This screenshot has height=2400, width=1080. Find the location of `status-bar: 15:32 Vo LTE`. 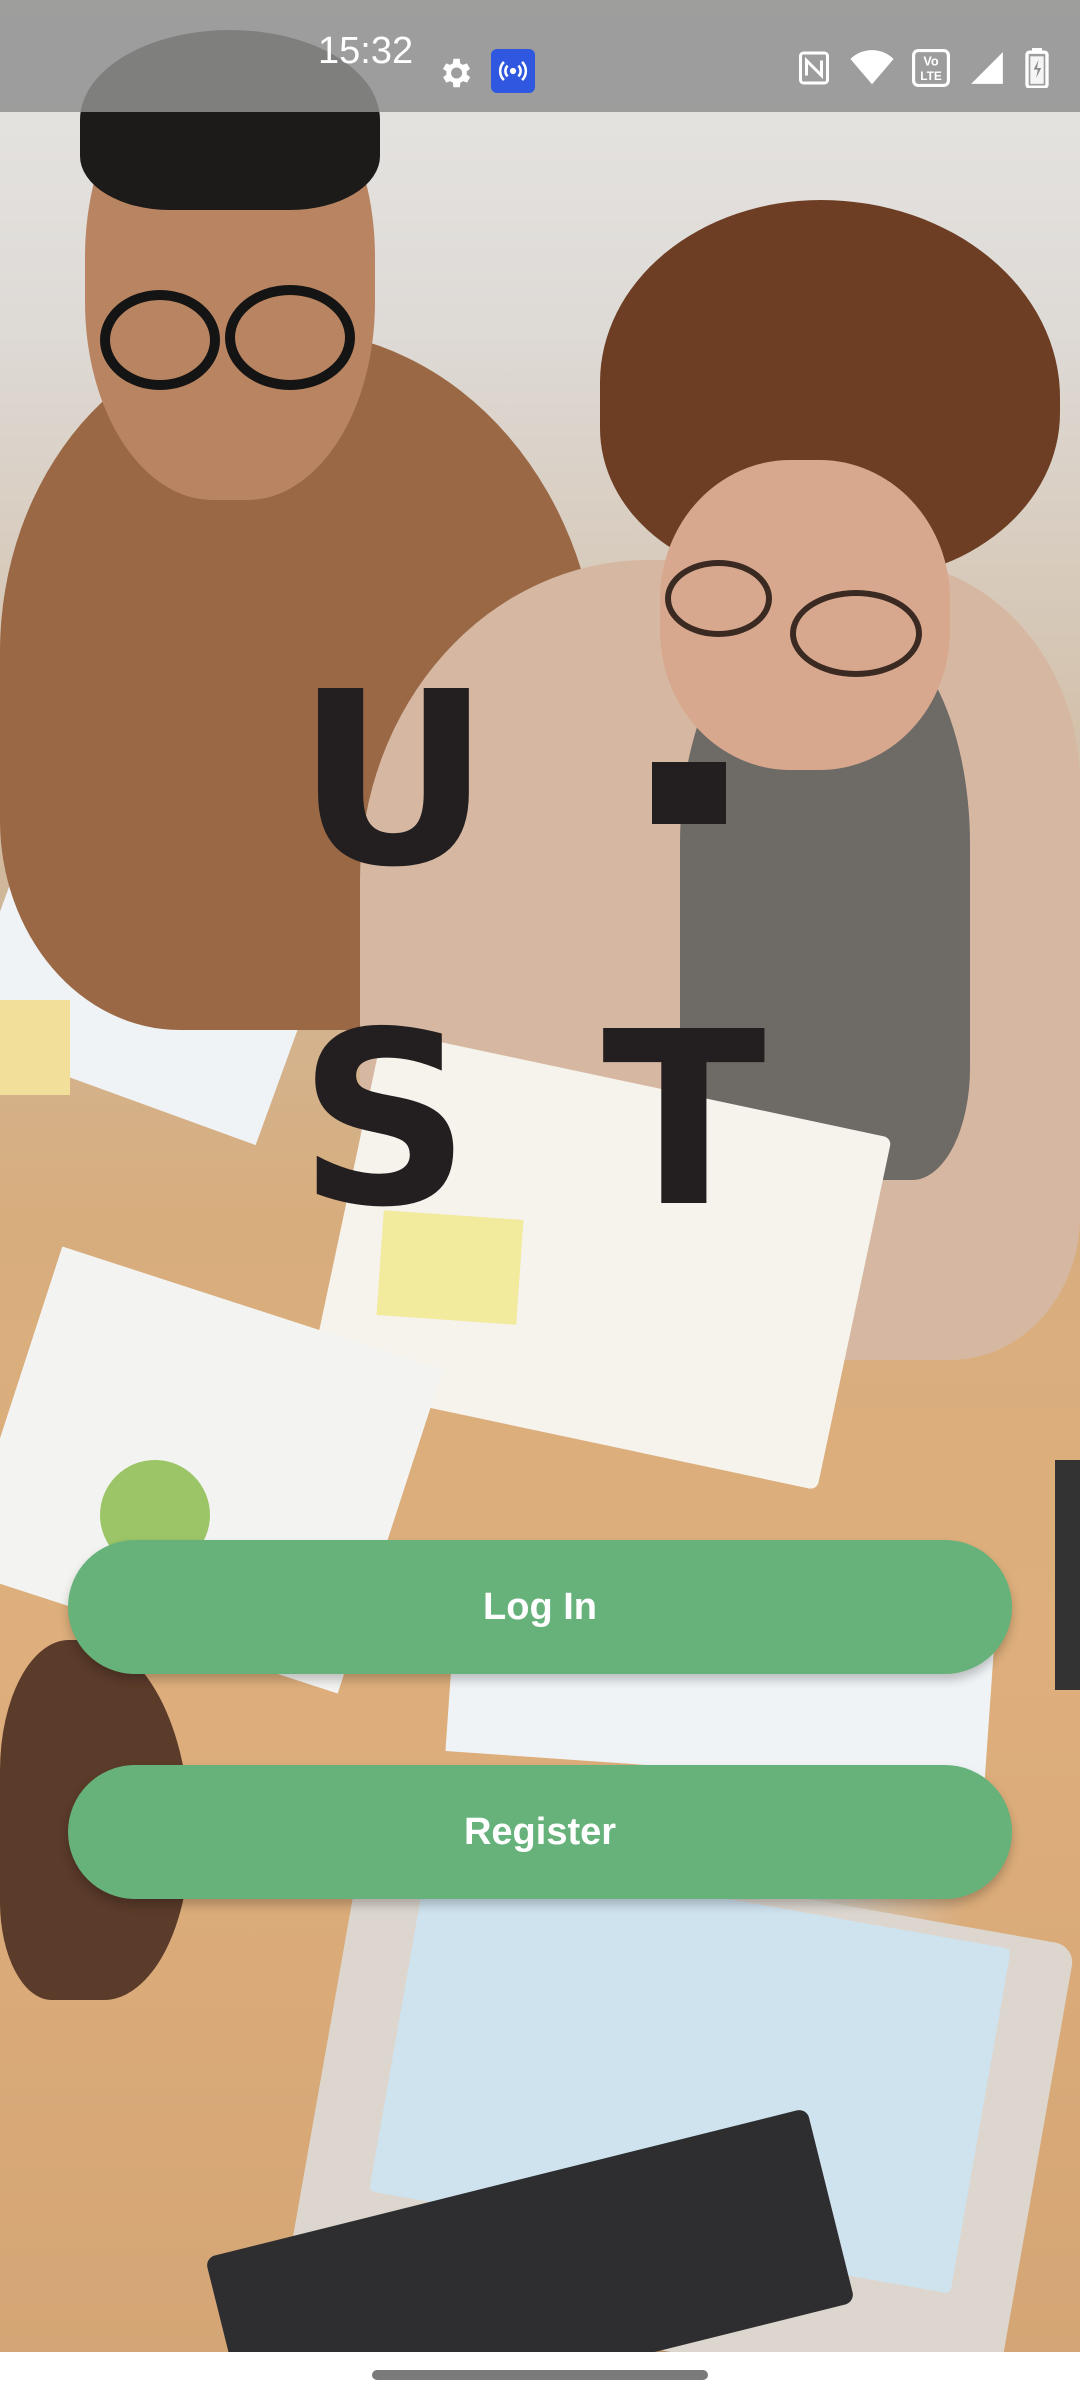

status-bar: 15:32 Vo LTE is located at coordinates (540, 56).